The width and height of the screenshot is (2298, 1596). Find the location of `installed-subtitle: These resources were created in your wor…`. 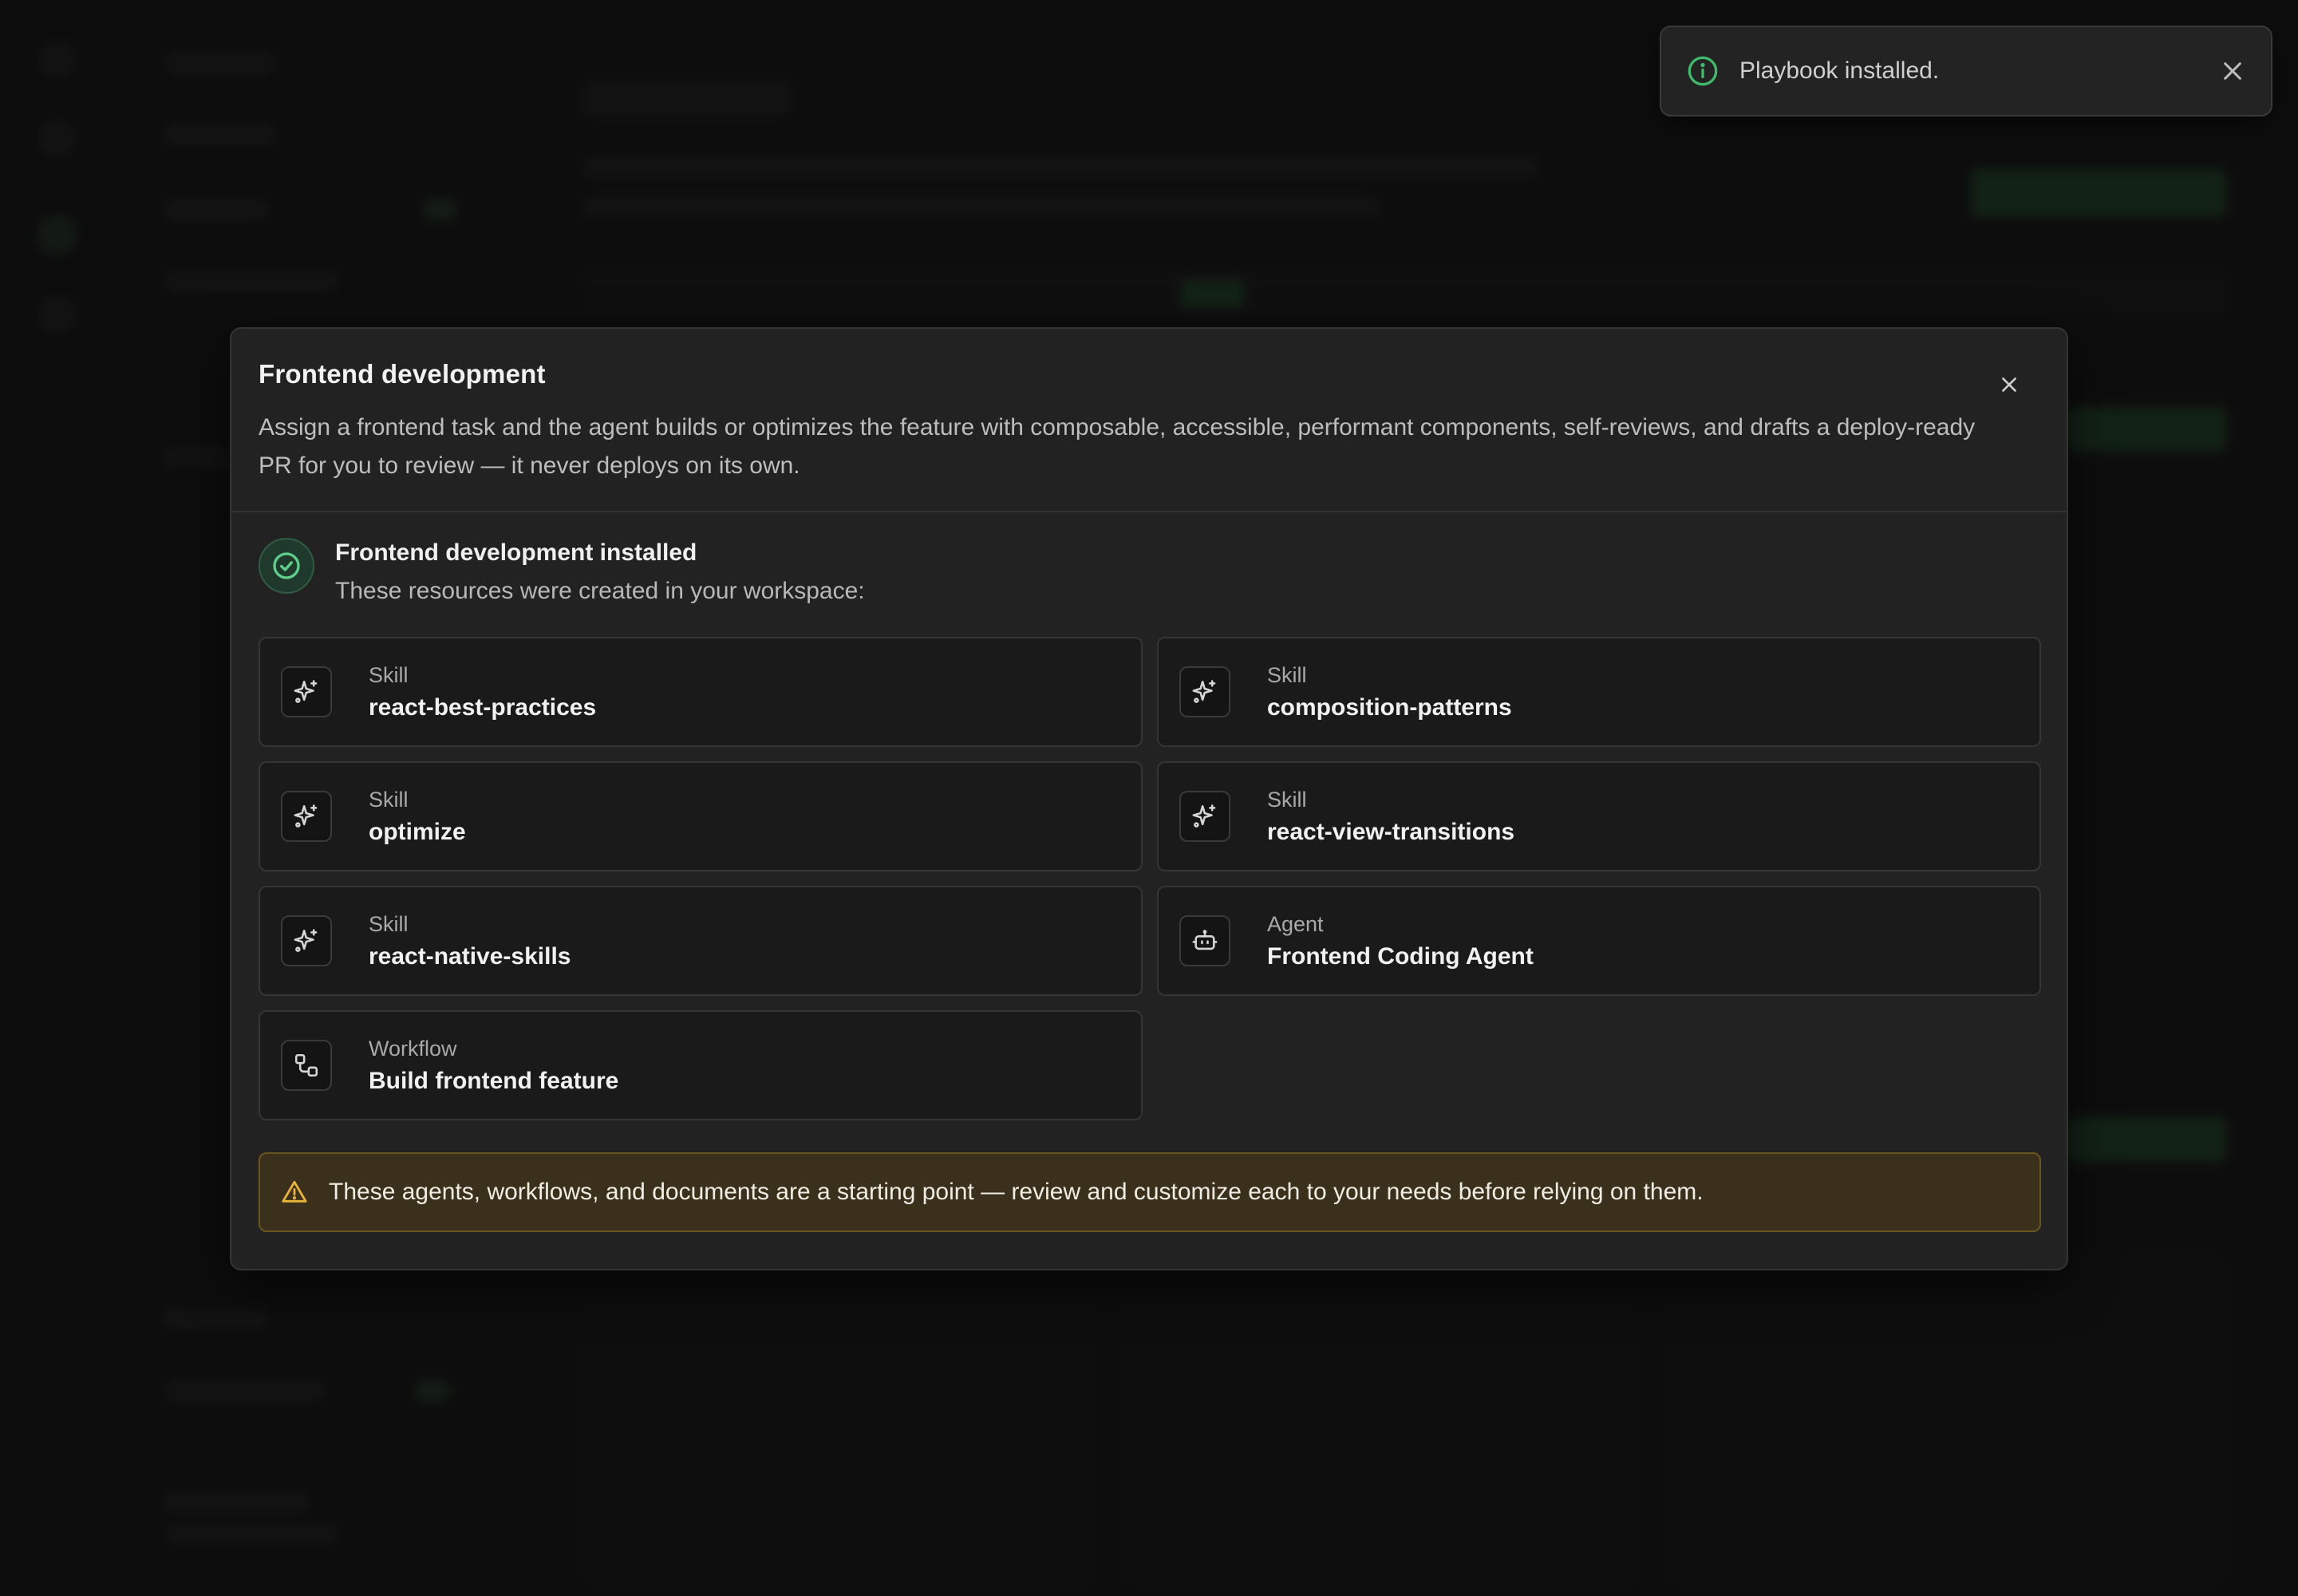

installed-subtitle: These resources were created in your wor… is located at coordinates (600, 591).